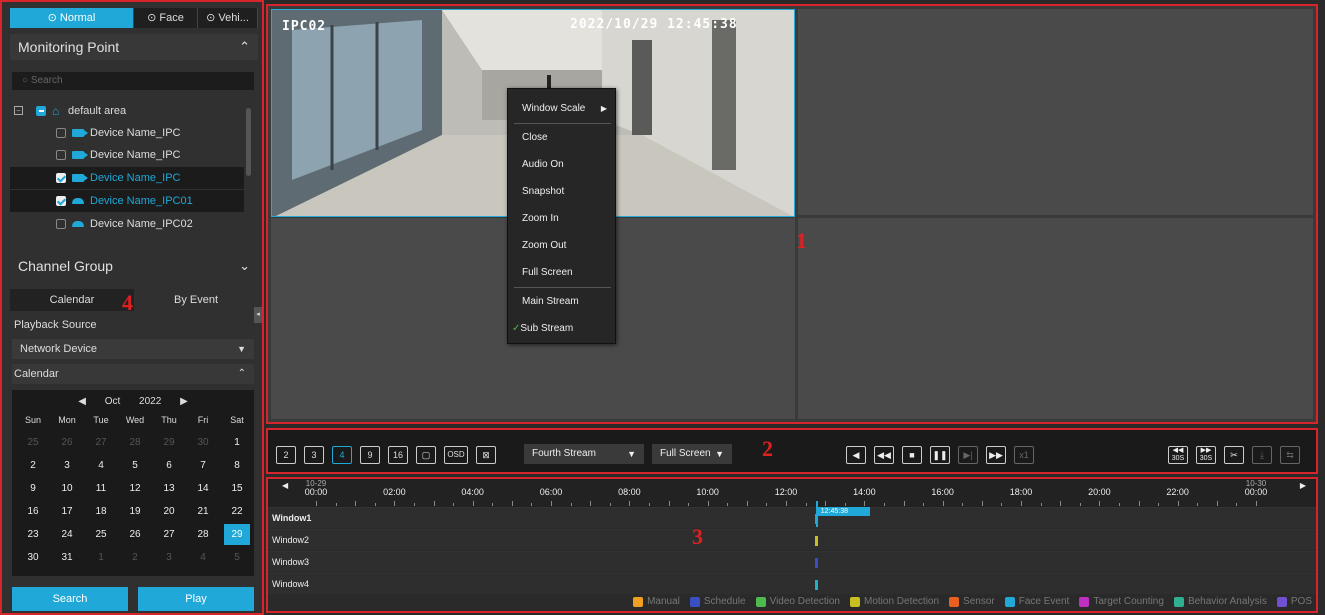 This screenshot has width=1325, height=615. Describe the element at coordinates (584, 454) in the screenshot. I see `stream-select: Fourth Stream ▼` at that location.